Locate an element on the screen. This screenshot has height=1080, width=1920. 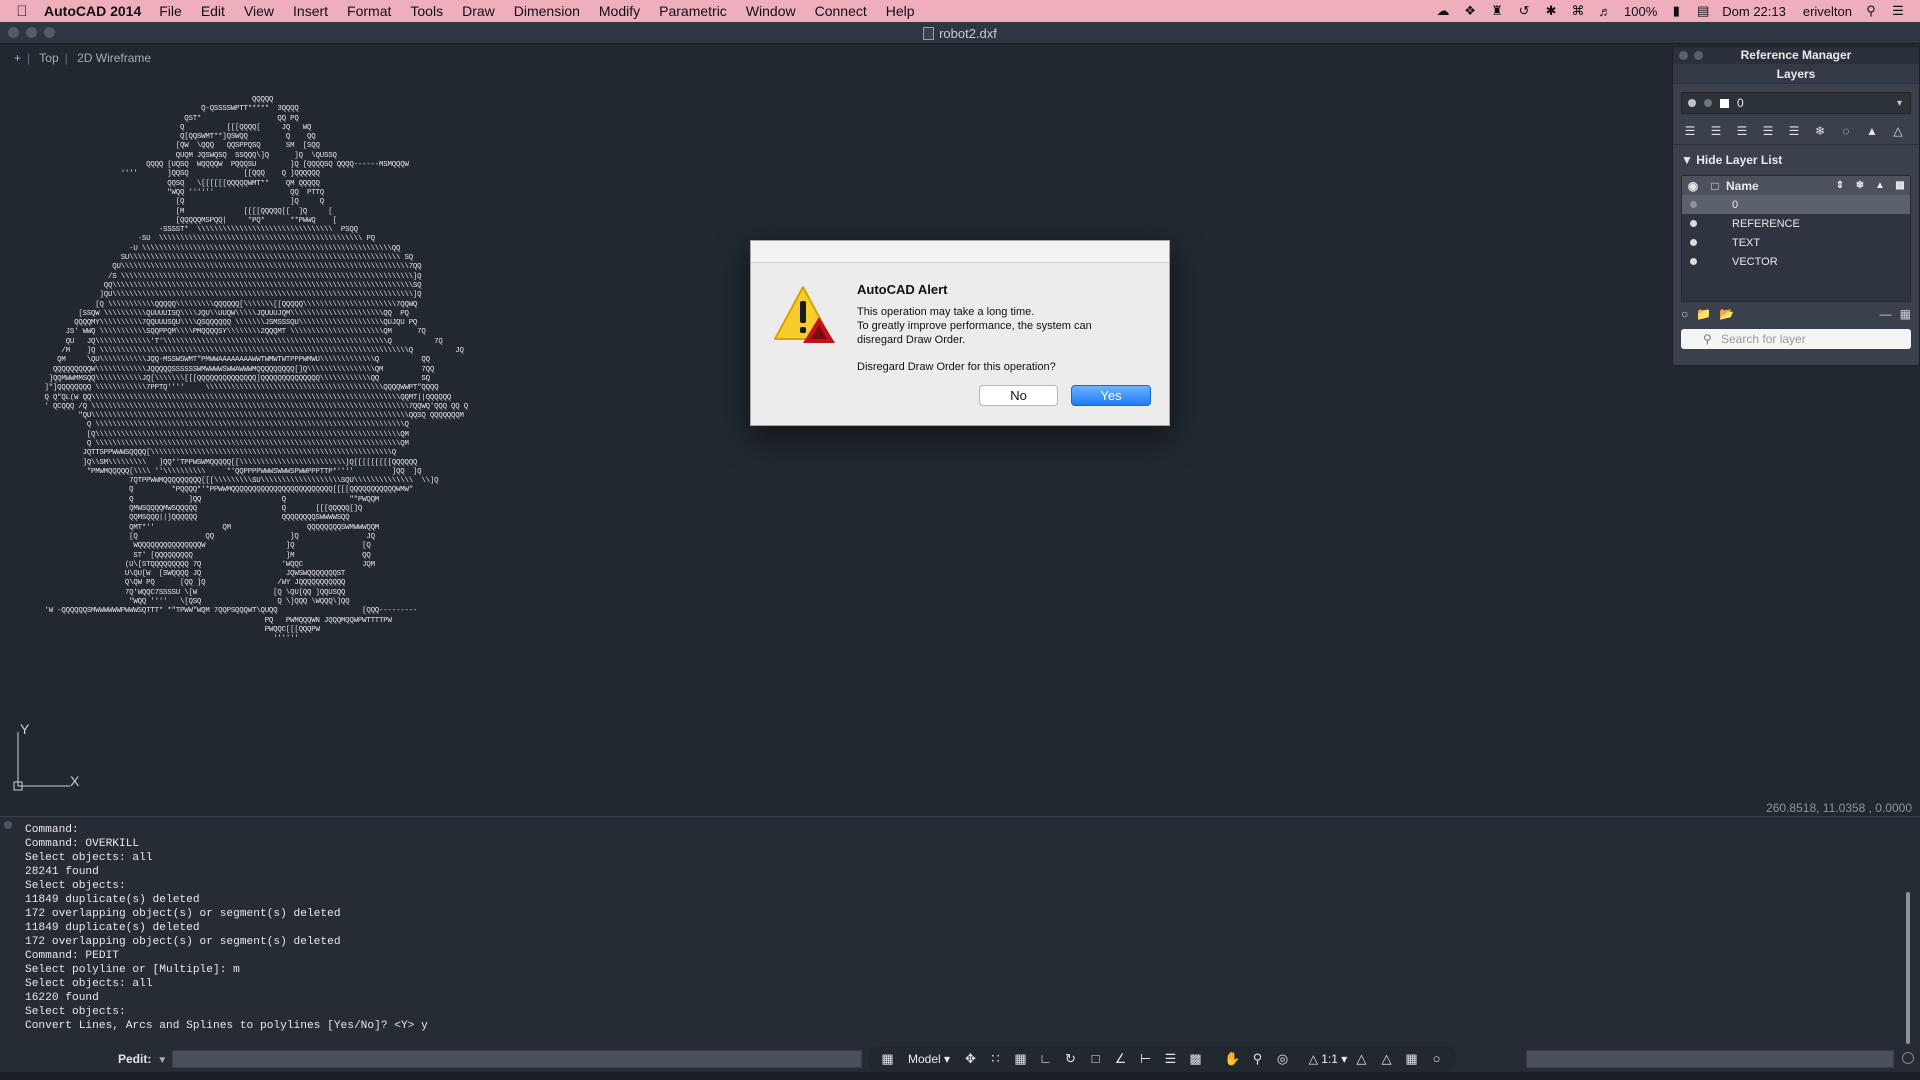
panel-options-icon: ▦ is located at coordinates (1905, 314).